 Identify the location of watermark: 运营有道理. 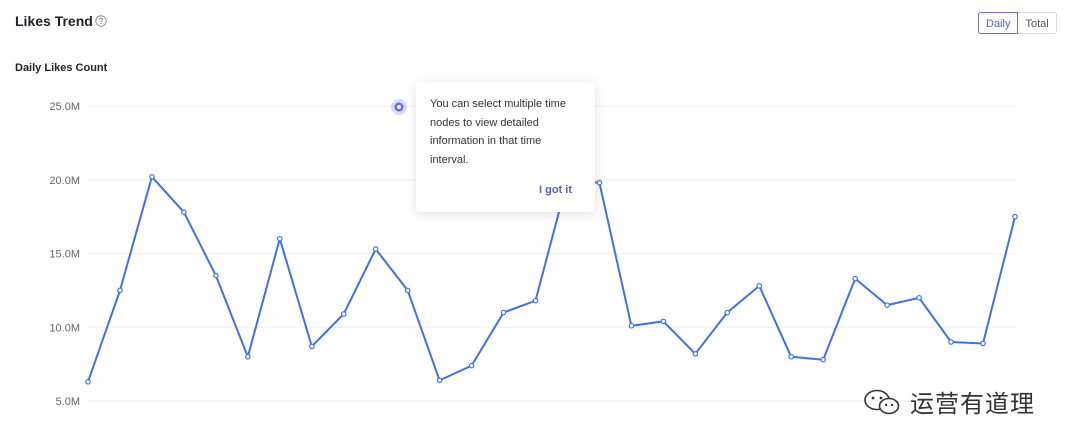
(948, 401).